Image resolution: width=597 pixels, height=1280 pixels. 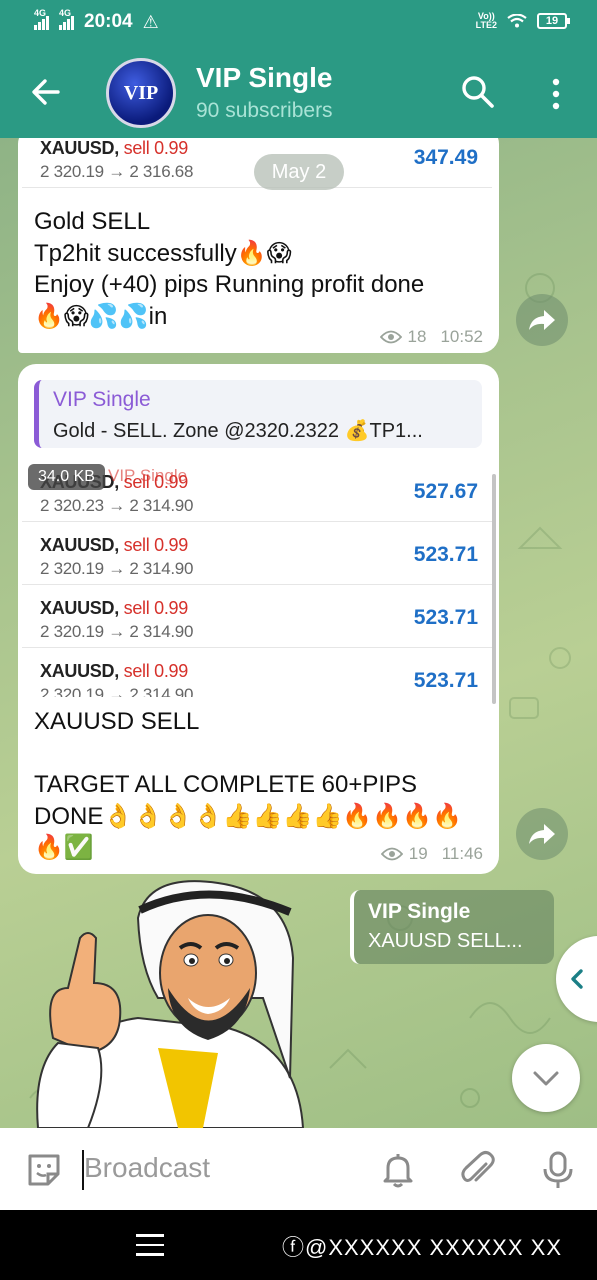 I want to click on volte-icon: Vo)) LTE2, so click(x=486, y=21).